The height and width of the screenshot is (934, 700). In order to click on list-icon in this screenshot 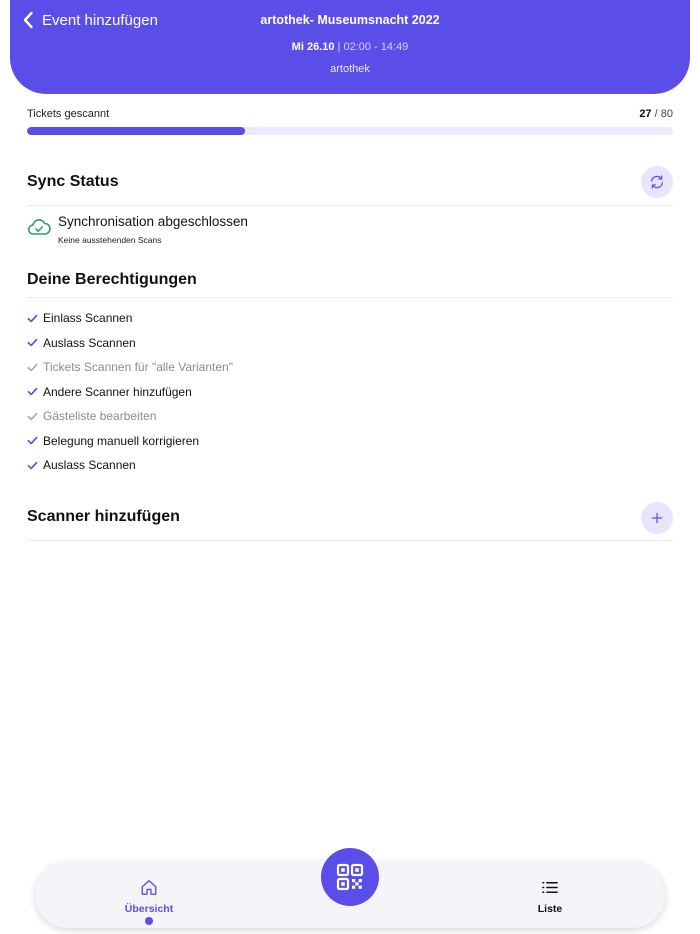, I will do `click(550, 887)`.